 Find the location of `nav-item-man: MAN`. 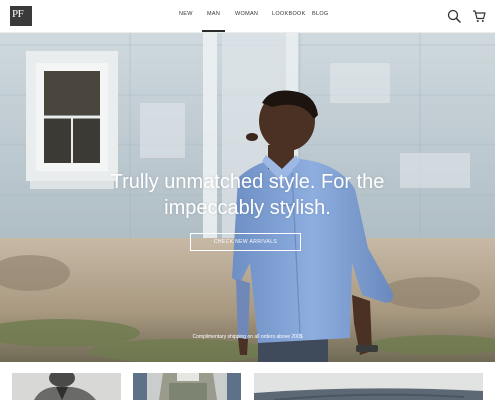

nav-item-man: MAN is located at coordinates (213, 21).